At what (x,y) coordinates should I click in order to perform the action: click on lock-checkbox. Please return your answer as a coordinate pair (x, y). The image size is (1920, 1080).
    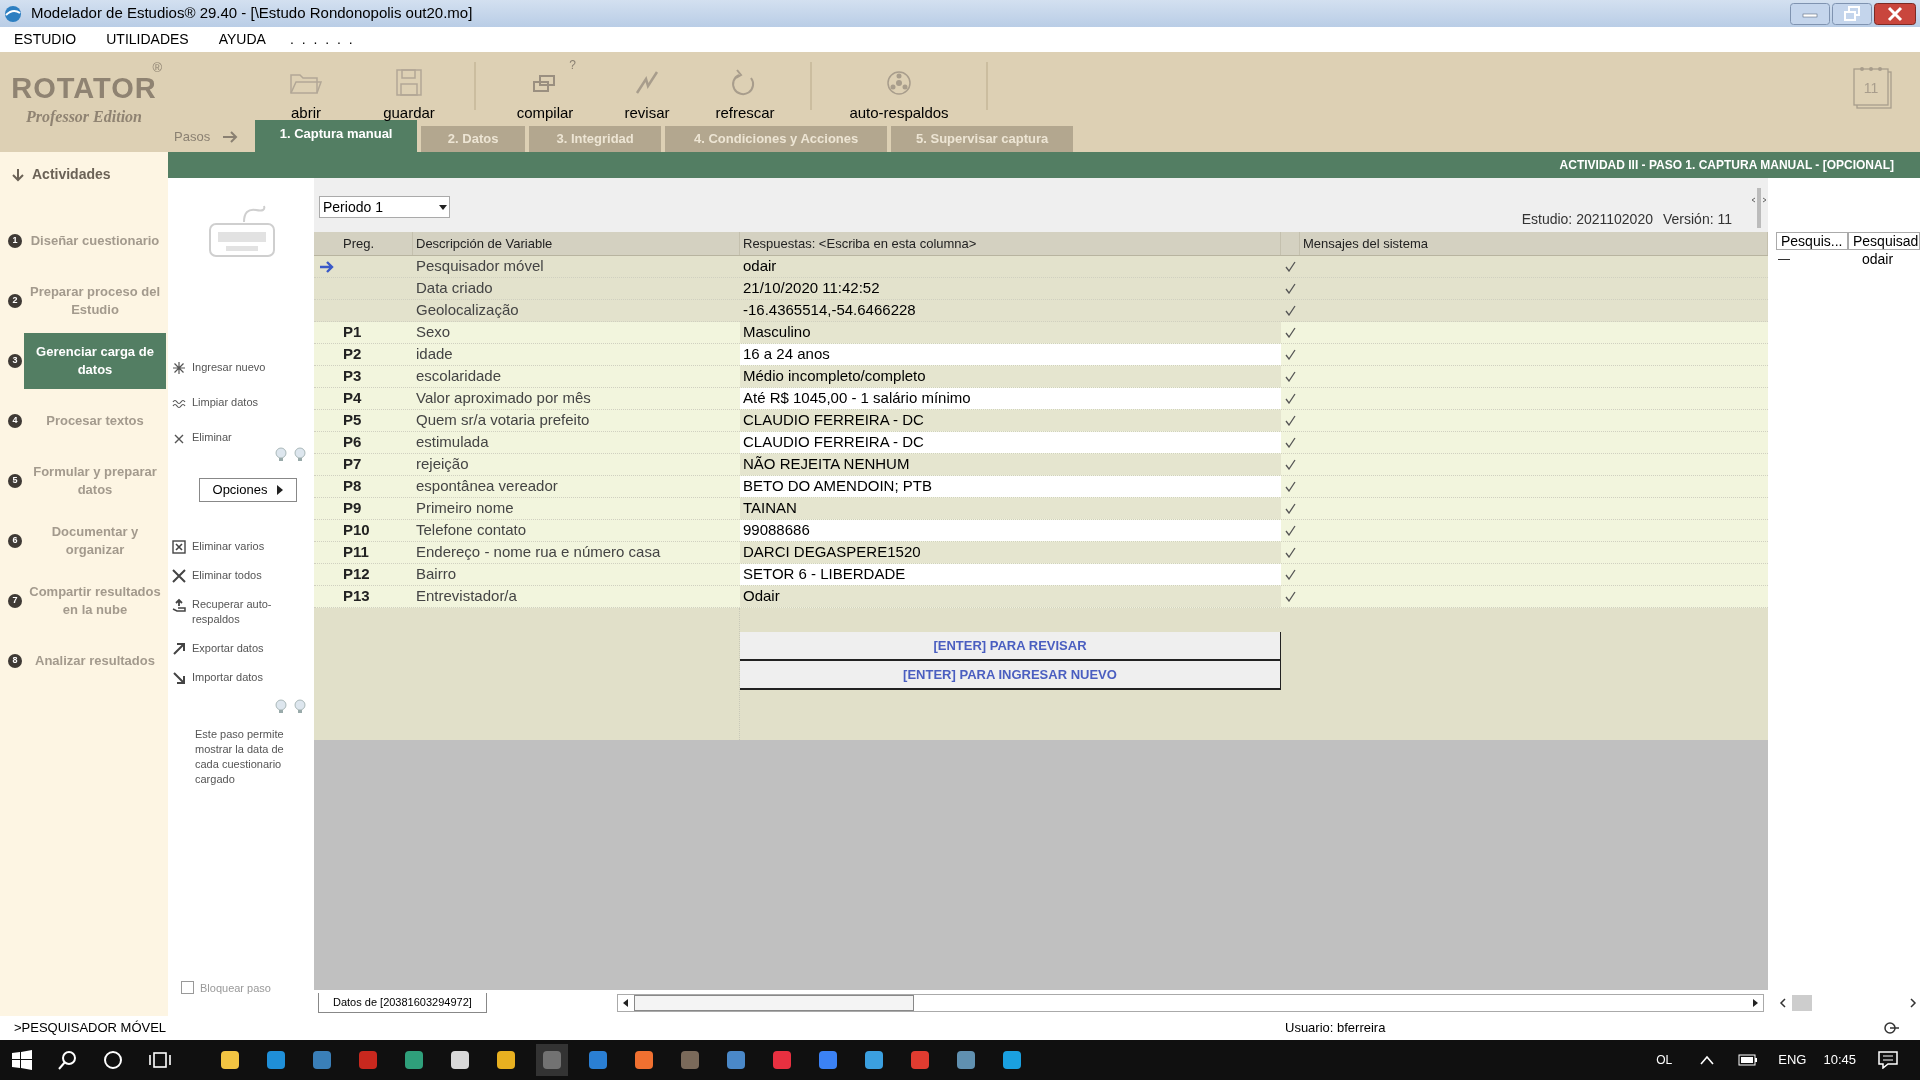
    Looking at the image, I should click on (187, 988).